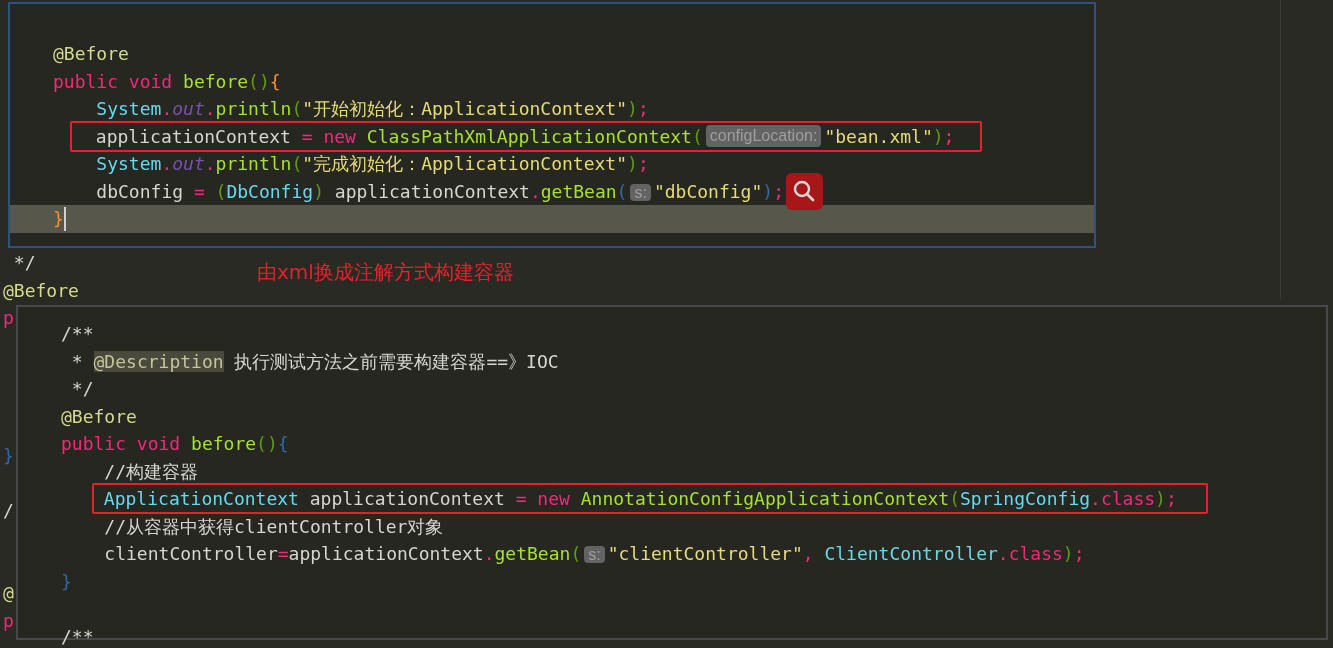 The height and width of the screenshot is (648, 1333). Describe the element at coordinates (362, 191) in the screenshot. I see `code-text: dbConfig = (DbConfig) applicationContext.getBean(` at that location.